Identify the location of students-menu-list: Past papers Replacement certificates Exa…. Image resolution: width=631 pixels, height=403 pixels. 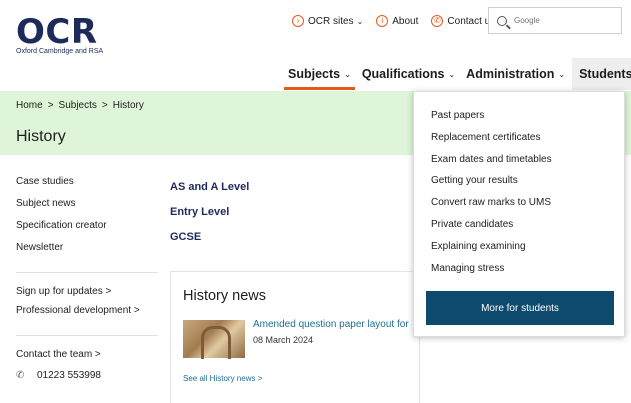
(491, 193).